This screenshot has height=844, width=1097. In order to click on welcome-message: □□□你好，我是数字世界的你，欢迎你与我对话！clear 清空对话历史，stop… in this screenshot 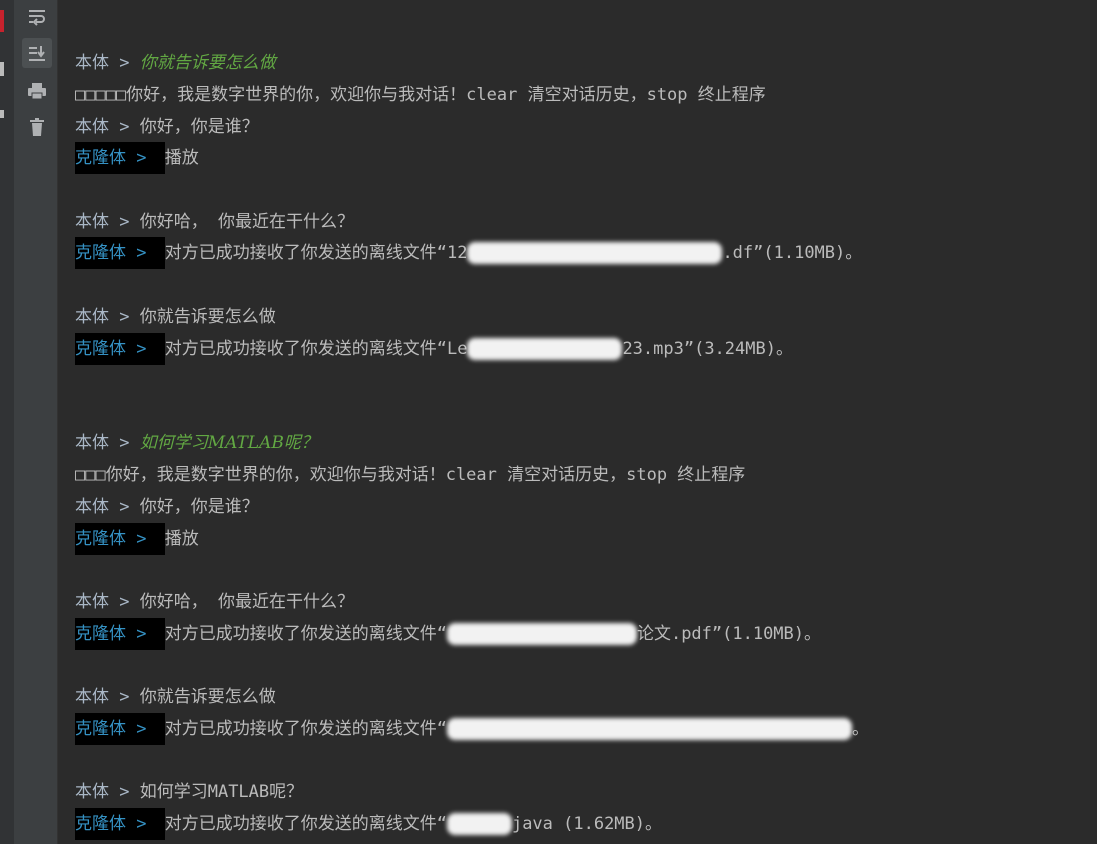, I will do `click(410, 475)`.